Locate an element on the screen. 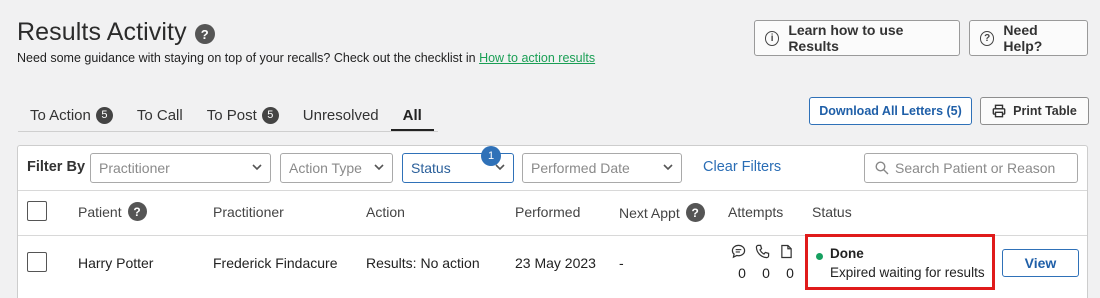 The height and width of the screenshot is (298, 1100). letter-icon is located at coordinates (786, 251).